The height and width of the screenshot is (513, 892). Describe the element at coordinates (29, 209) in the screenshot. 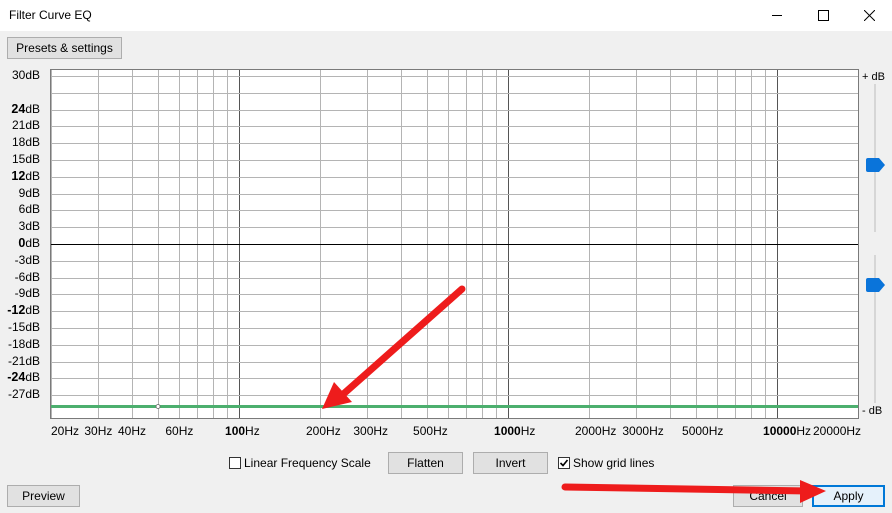

I see `y-axis-label: 6dB` at that location.